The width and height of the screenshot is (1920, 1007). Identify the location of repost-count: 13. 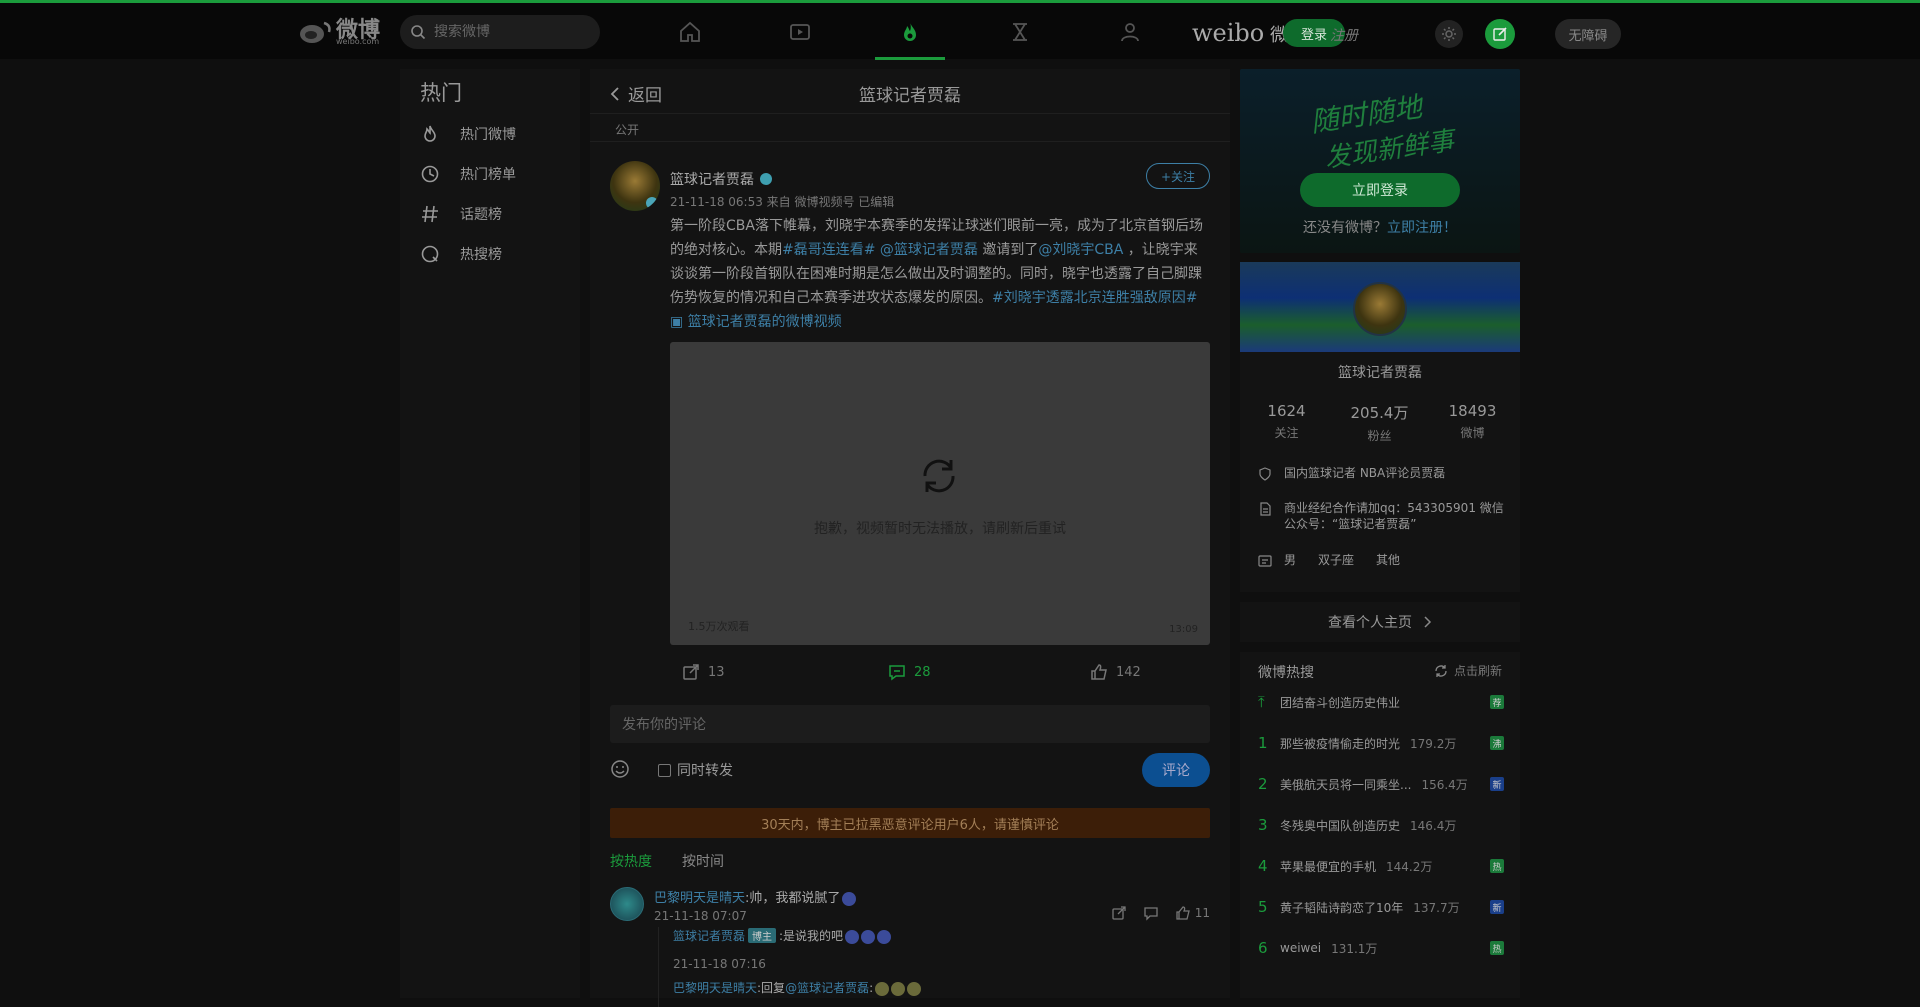
(716, 672).